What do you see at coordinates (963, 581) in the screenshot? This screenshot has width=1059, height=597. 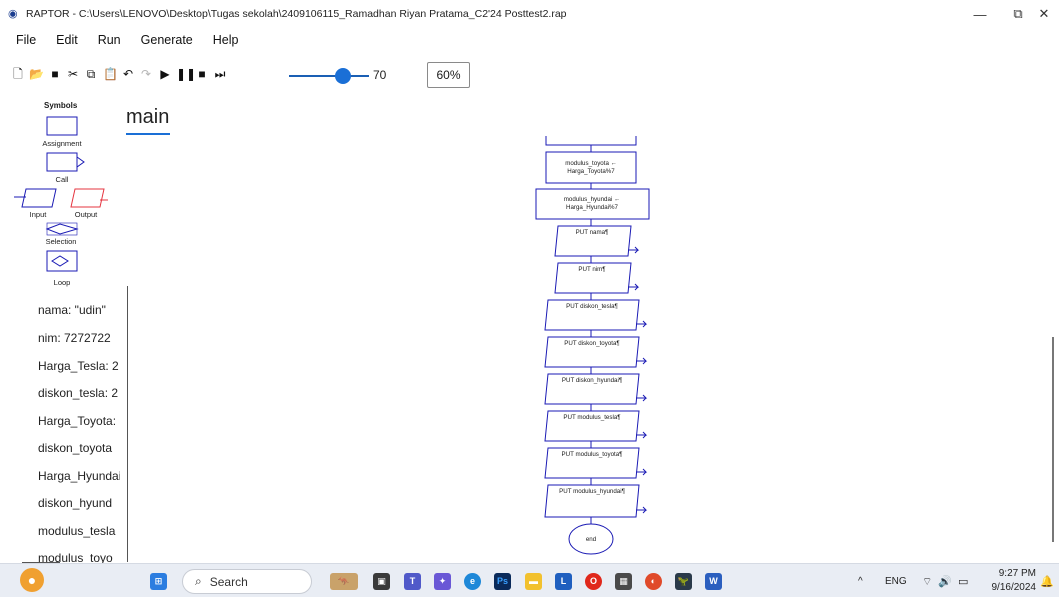 I see `battery-icon: ▭` at bounding box center [963, 581].